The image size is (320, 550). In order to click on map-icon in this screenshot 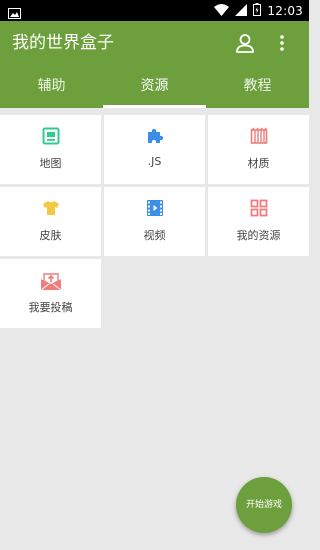, I will do `click(50, 136)`.